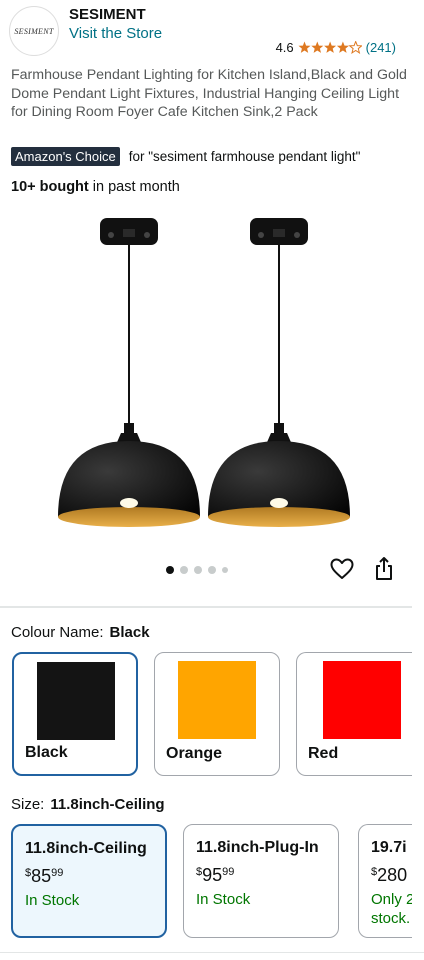 This screenshot has height=960, width=424. I want to click on section-divider, so click(206, 607).